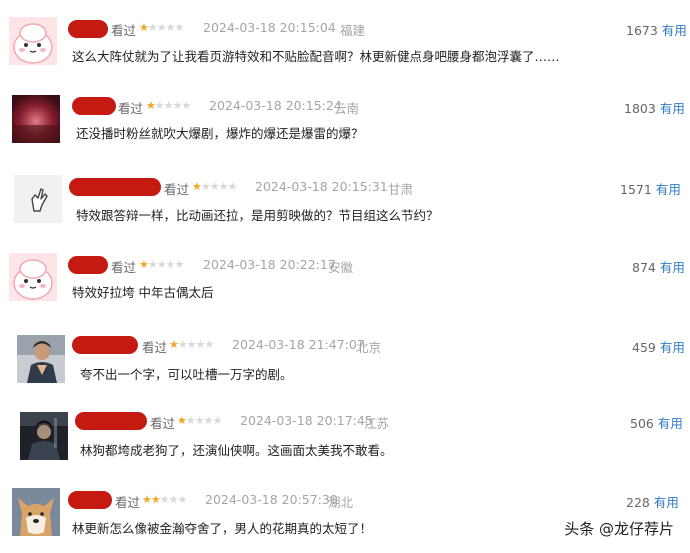 Image resolution: width=690 pixels, height=553 pixels. What do you see at coordinates (341, 267) in the screenshot?
I see `review-location: 安徽` at bounding box center [341, 267].